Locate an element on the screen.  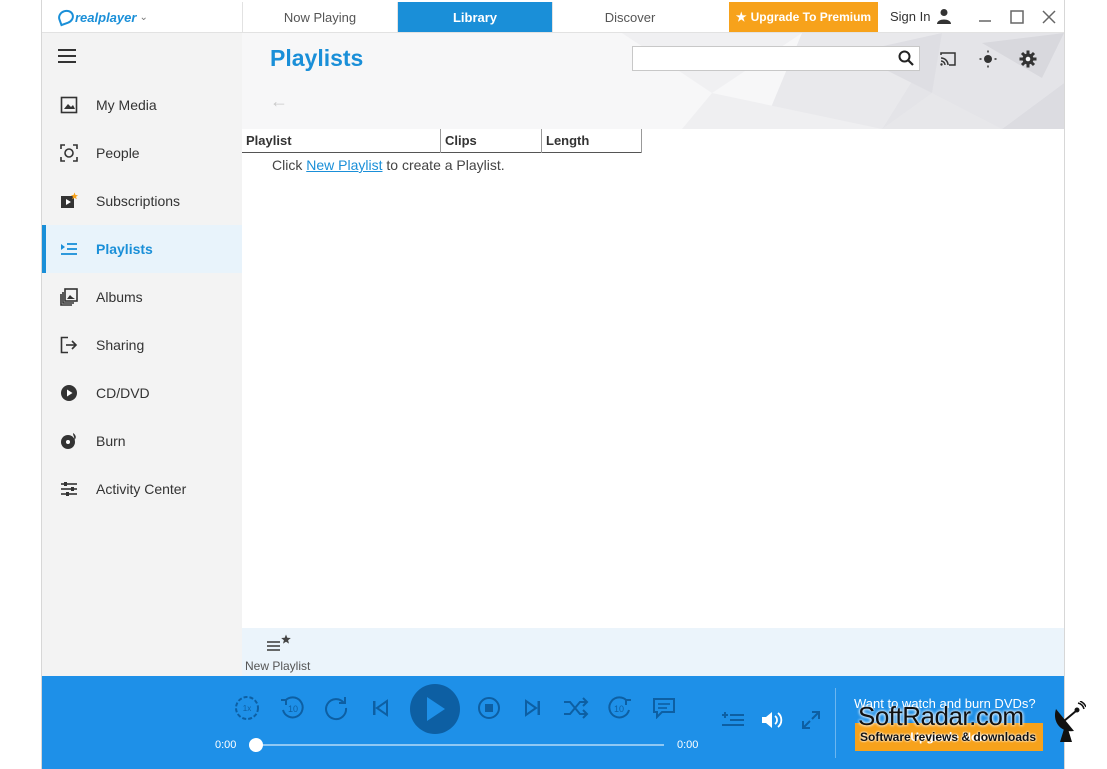
new-playlist-button: New Playlist is located at coordinates (285, 653).